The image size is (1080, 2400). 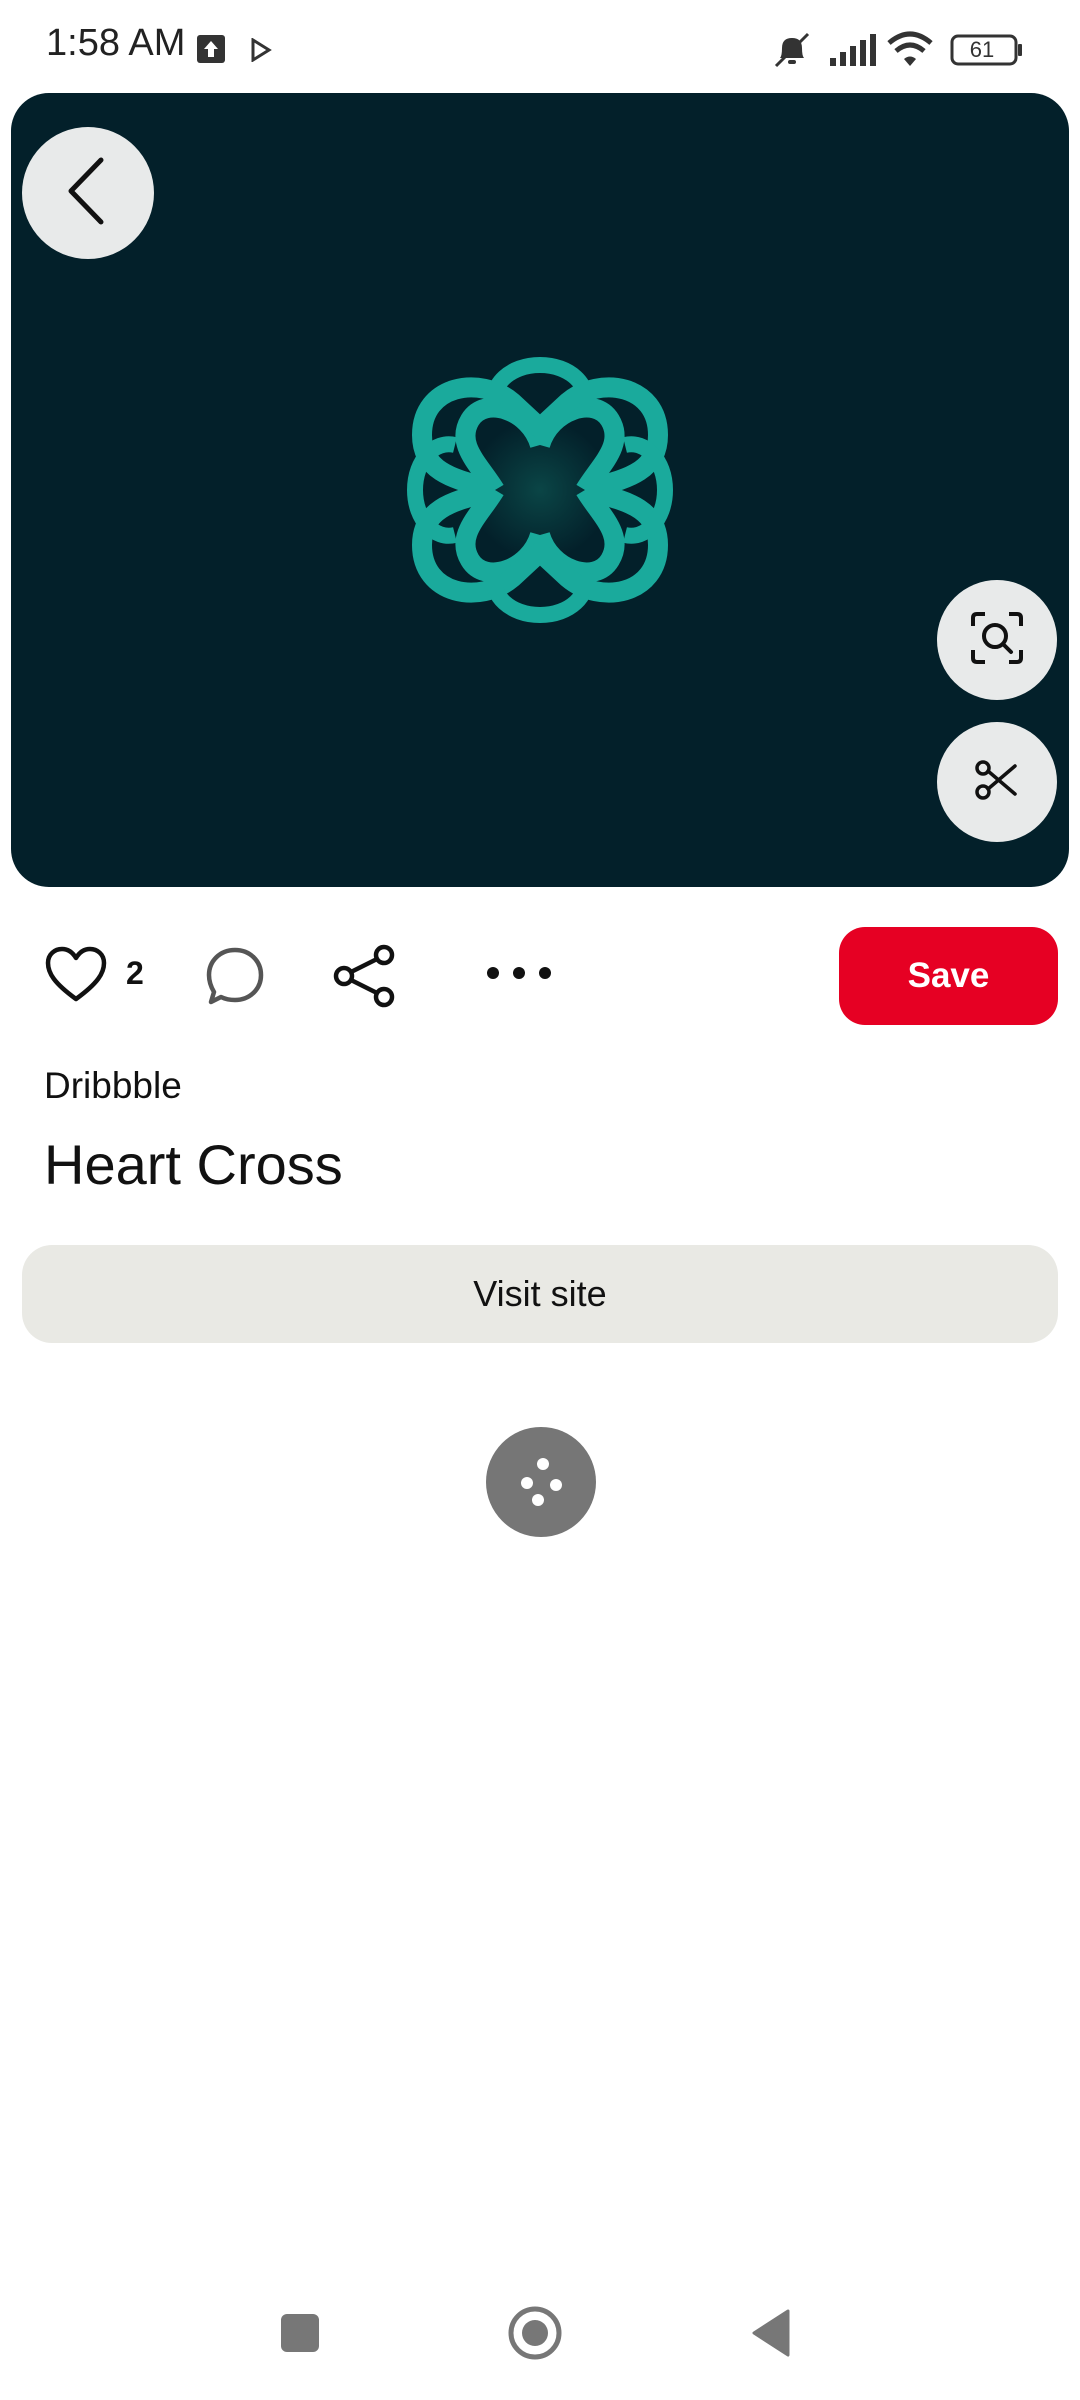 What do you see at coordinates (193, 1164) in the screenshot?
I see `pin-title: Heart Cross` at bounding box center [193, 1164].